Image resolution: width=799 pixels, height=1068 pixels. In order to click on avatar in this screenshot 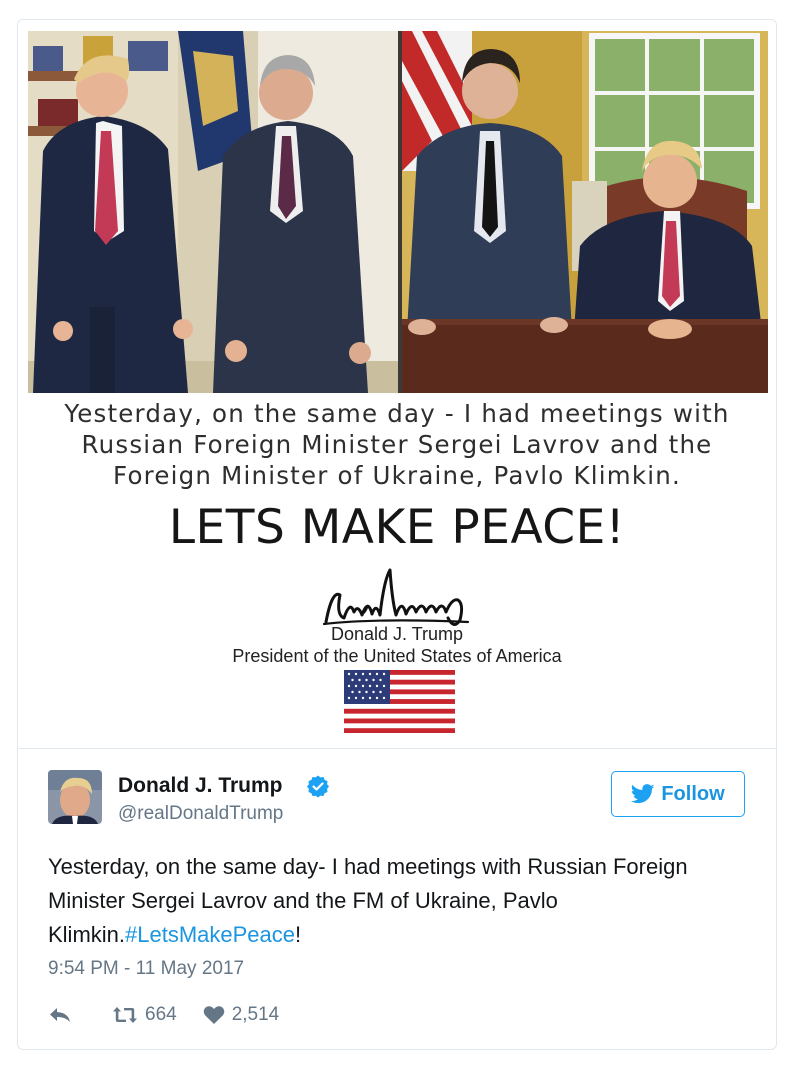, I will do `click(75, 797)`.